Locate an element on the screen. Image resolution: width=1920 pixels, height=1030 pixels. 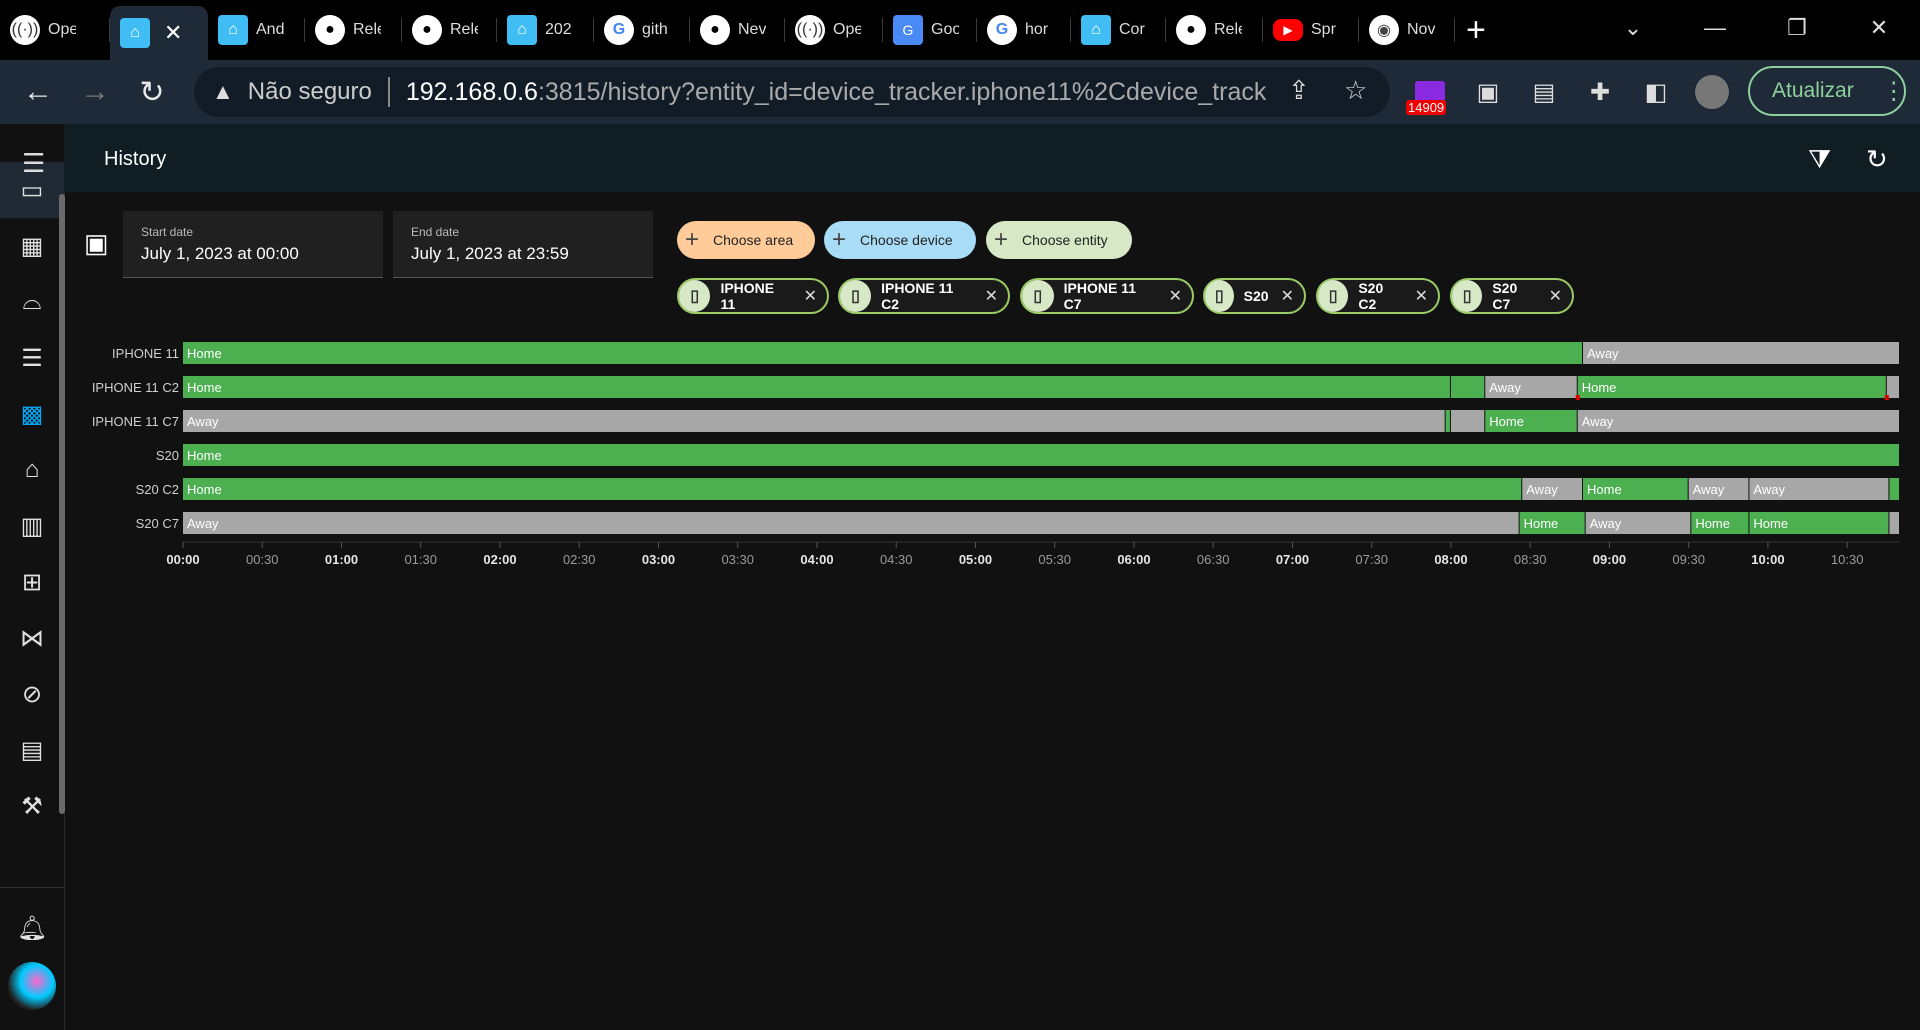
browser-tab-3: ⌂ And is located at coordinates (256, 30).